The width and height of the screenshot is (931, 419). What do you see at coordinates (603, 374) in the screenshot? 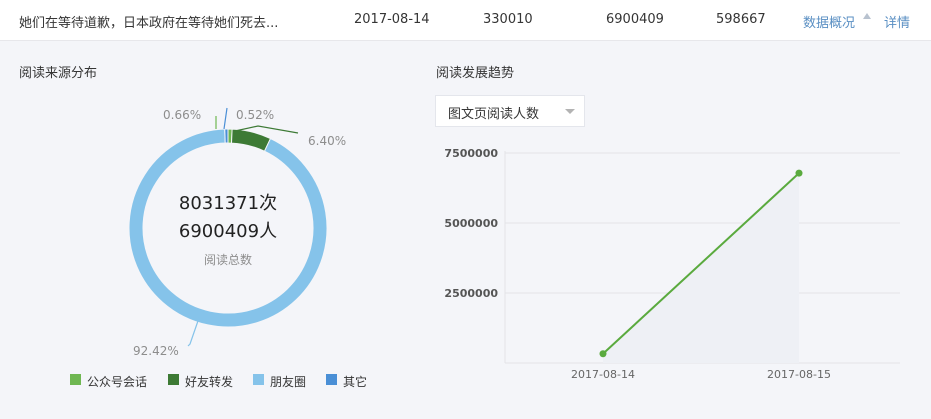
I see `x-tick-label: 2017-08-14` at bounding box center [603, 374].